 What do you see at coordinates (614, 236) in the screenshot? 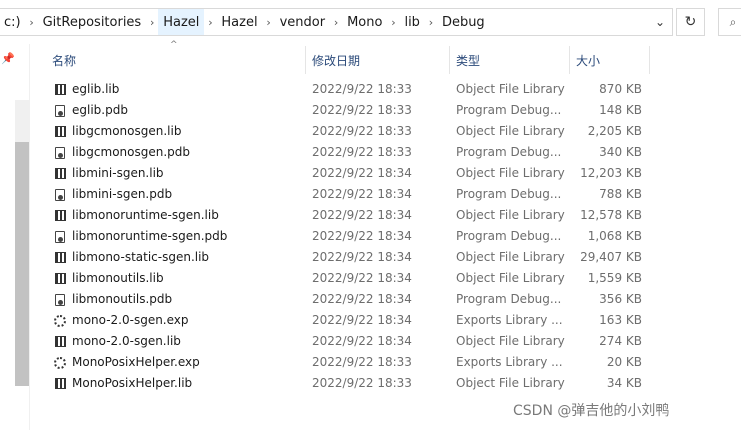
I see `file-size: 1,068 KB` at bounding box center [614, 236].